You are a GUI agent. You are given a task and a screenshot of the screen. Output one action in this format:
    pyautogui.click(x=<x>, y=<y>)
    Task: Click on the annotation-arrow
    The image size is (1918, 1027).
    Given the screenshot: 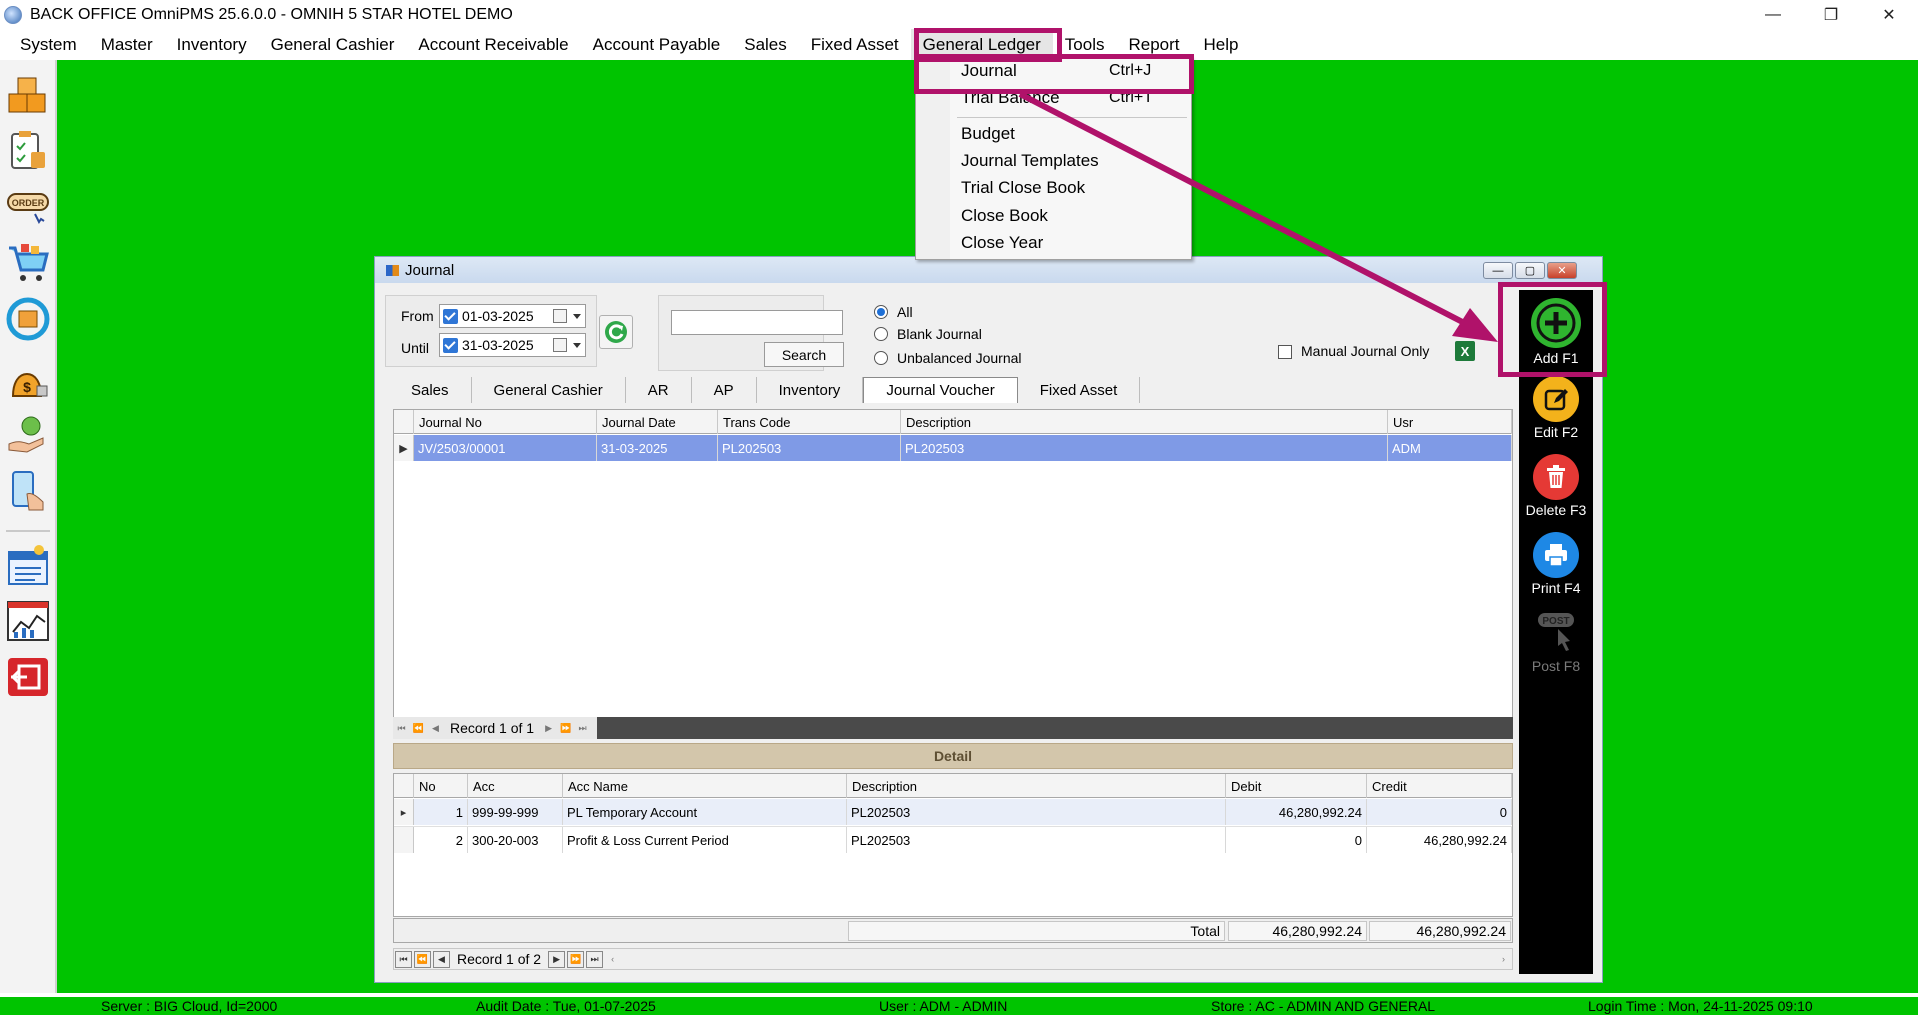 What is the action you would take?
    pyautogui.click(x=1258, y=216)
    